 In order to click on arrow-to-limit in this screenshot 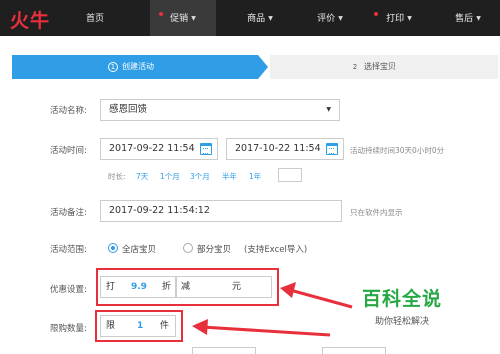, I will do `click(261, 328)`.